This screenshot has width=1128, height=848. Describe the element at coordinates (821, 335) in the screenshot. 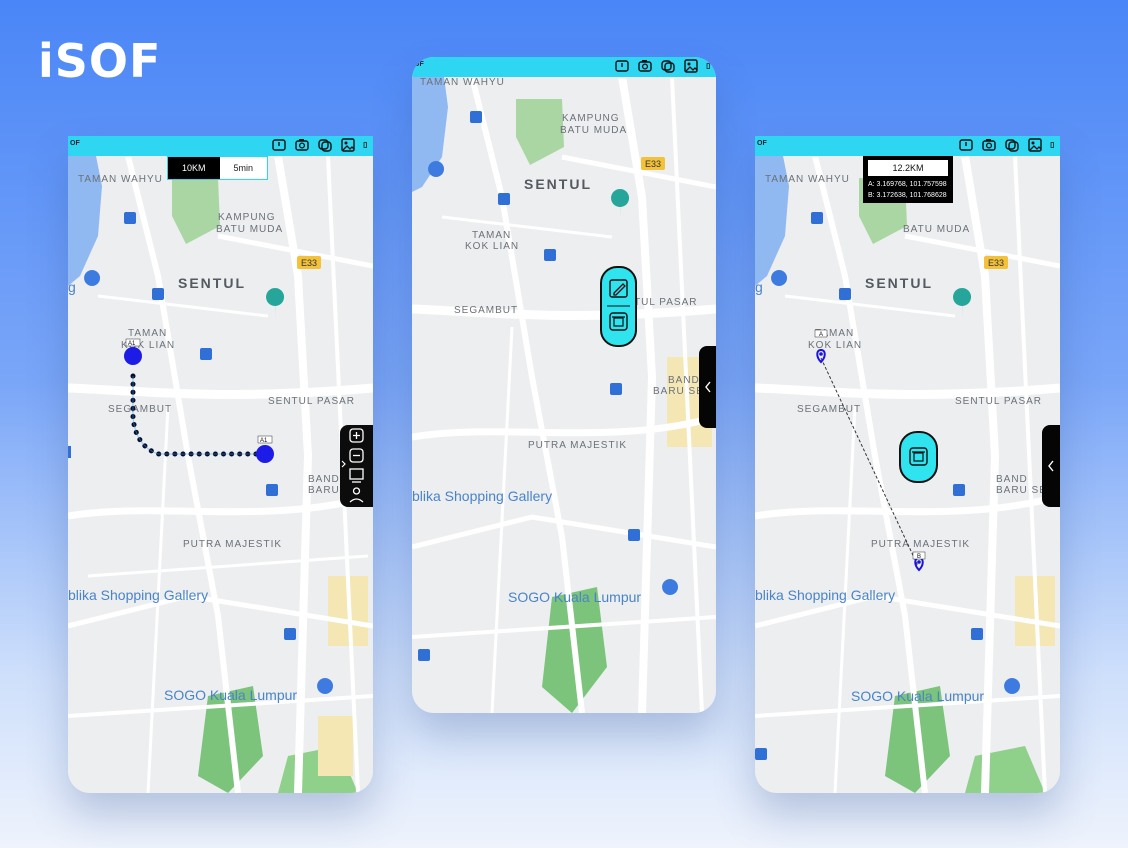

I see `marker-a-label: A` at that location.